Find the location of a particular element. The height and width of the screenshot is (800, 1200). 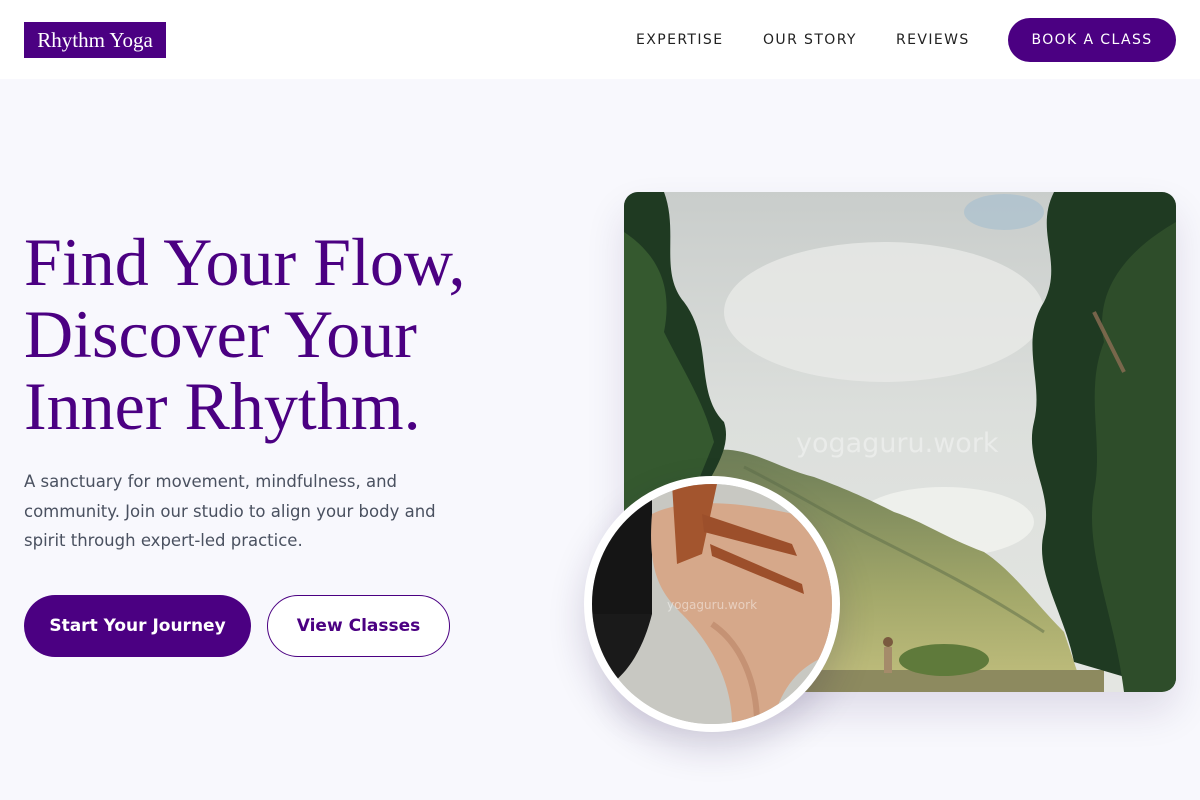

nav-link-our-story: OUR STORY is located at coordinates (810, 40).